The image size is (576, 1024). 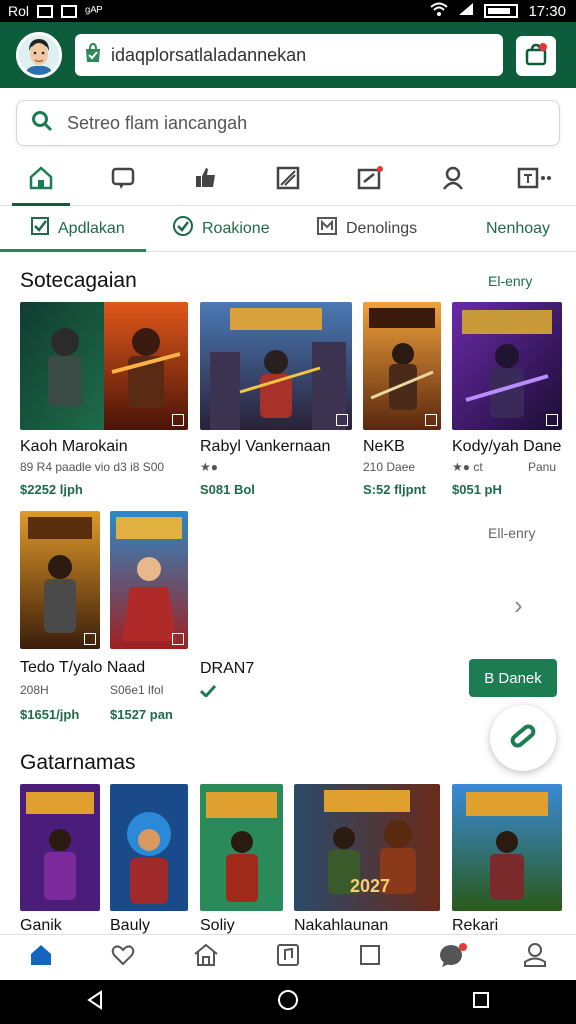 I want to click on m-box-icon, so click(x=327, y=228).